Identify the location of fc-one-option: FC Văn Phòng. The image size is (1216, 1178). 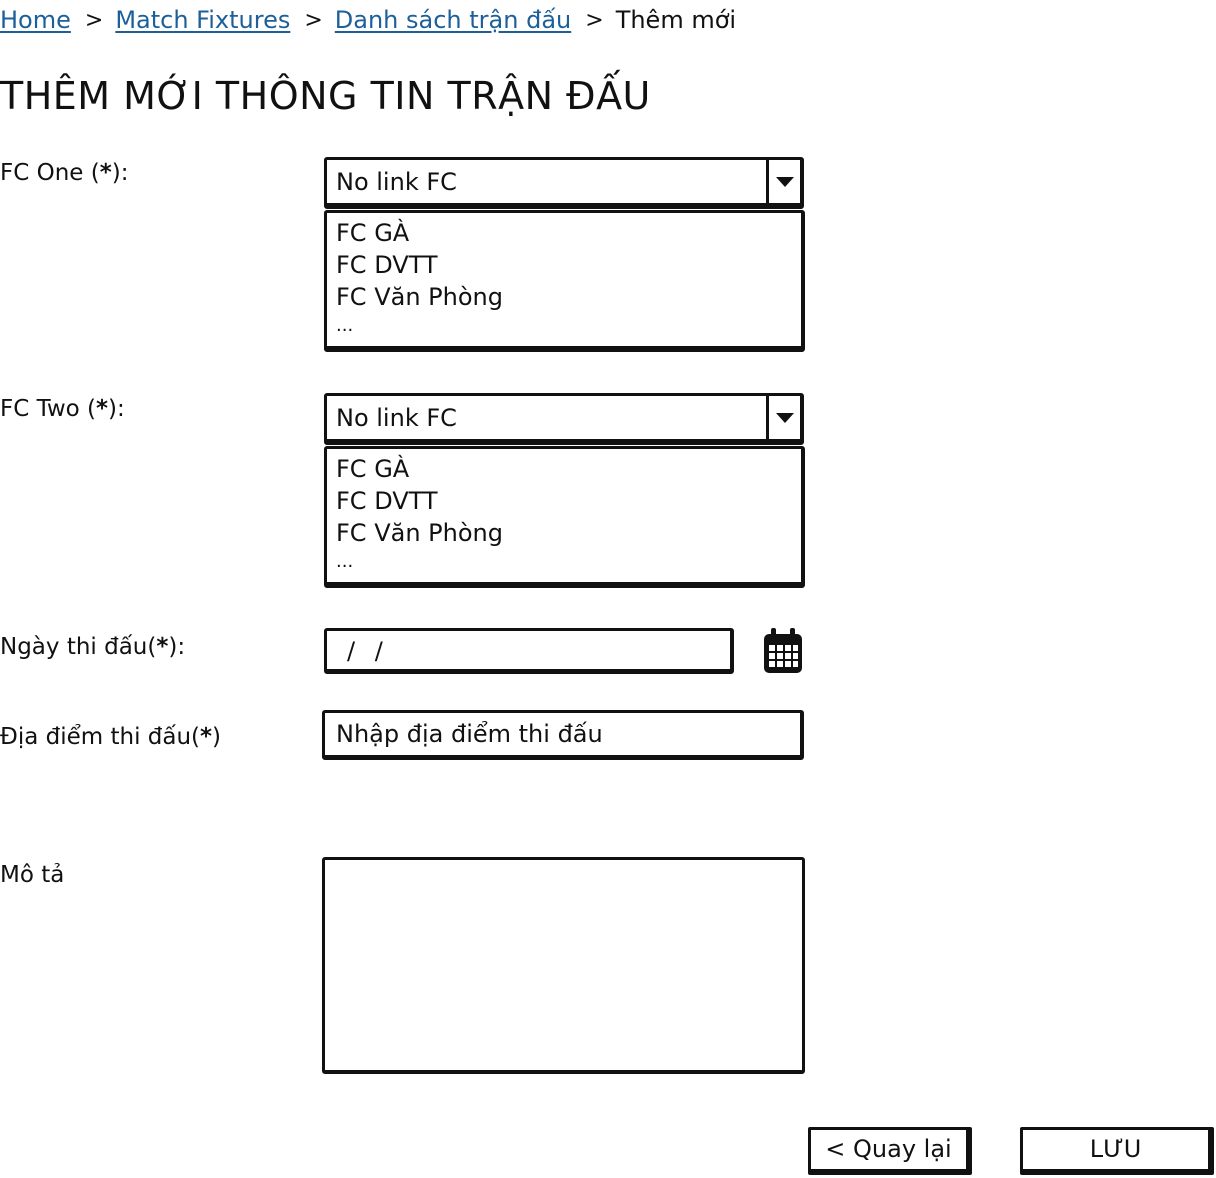
(568, 297).